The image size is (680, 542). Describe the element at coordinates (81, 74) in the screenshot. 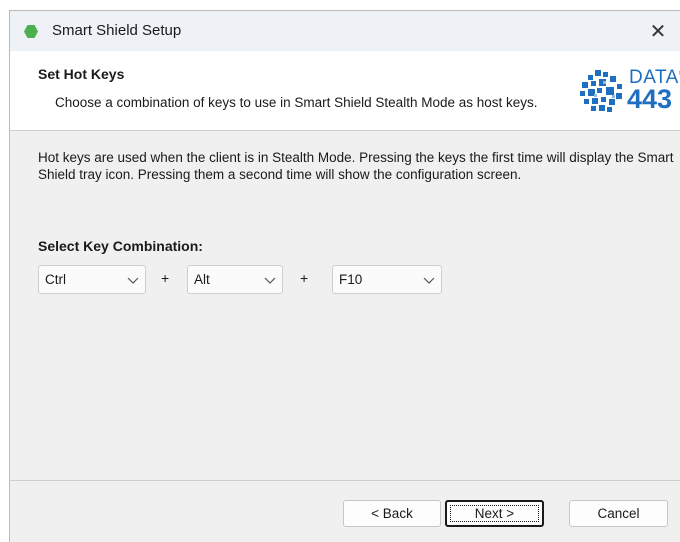

I see `page-title: Set Hot Keys` at that location.